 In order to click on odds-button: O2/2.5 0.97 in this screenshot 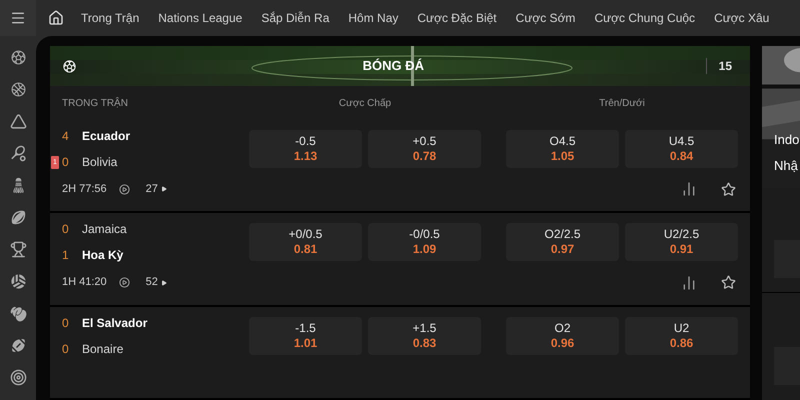, I will do `click(562, 242)`.